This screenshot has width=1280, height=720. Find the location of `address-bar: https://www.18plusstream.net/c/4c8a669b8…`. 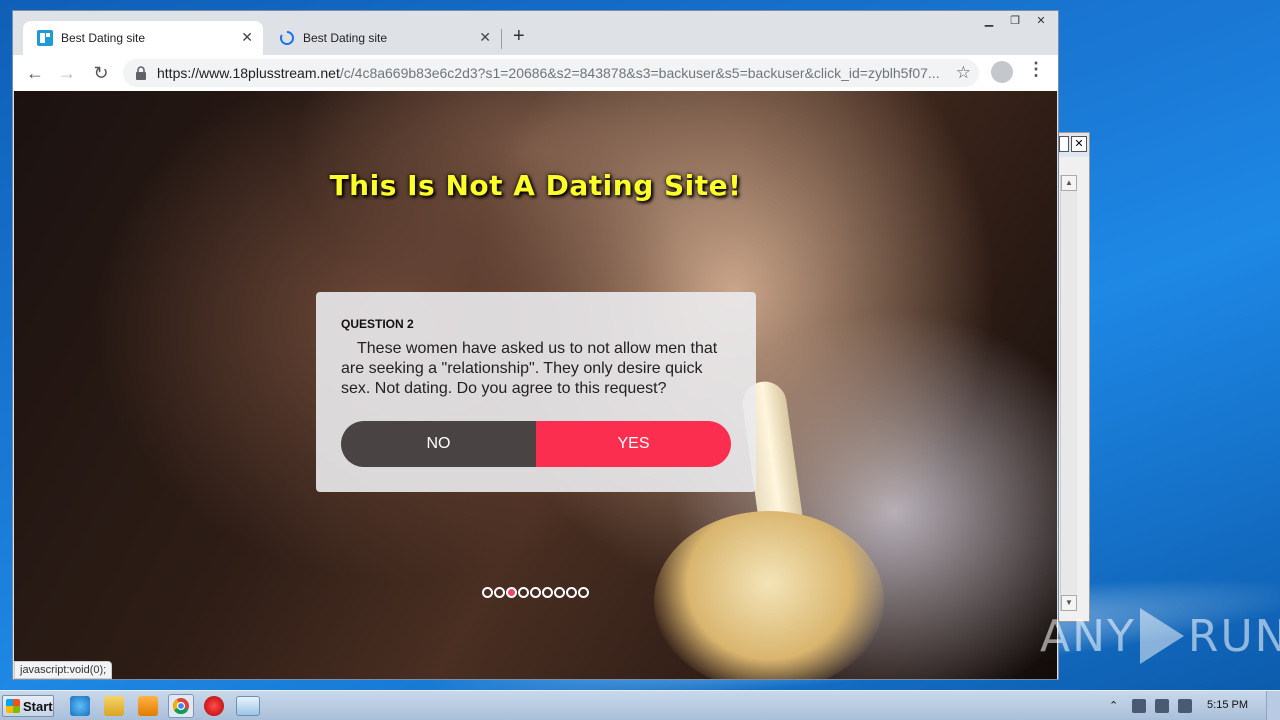

address-bar: https://www.18plusstream.net/c/4c8a669b8… is located at coordinates (551, 73).